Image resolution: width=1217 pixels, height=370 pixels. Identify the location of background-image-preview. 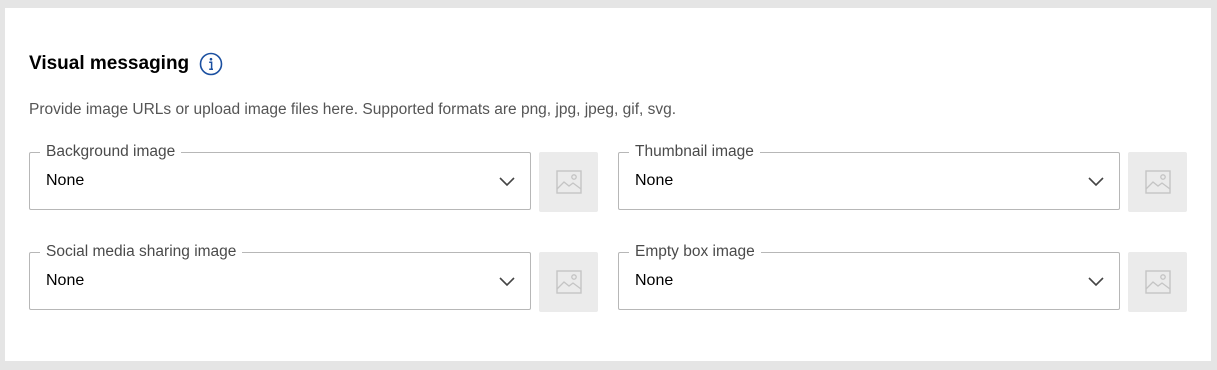
(568, 182).